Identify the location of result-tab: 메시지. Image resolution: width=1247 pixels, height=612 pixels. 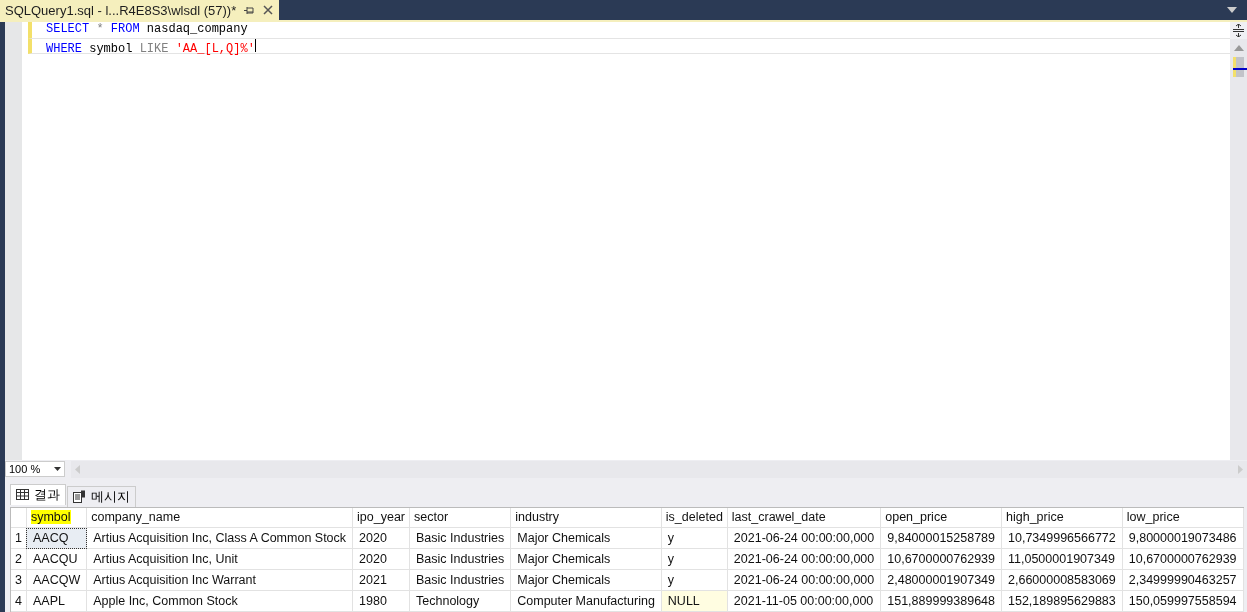
(101, 496).